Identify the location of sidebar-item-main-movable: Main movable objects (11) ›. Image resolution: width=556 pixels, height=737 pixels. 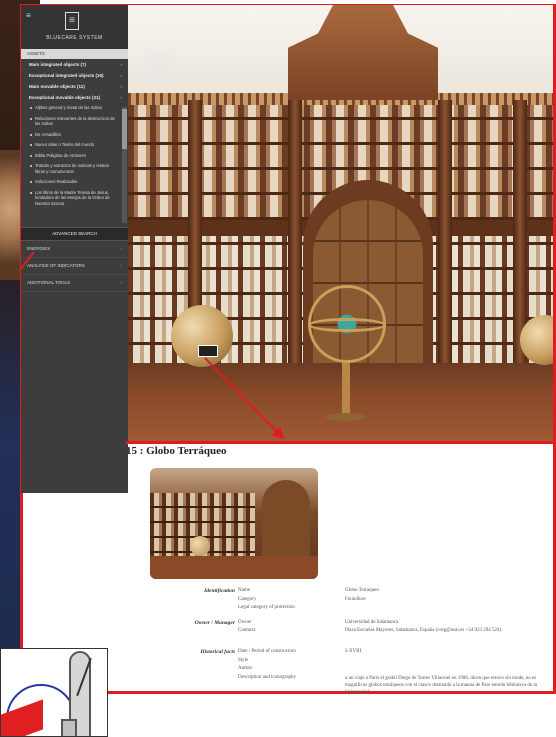
(74, 86).